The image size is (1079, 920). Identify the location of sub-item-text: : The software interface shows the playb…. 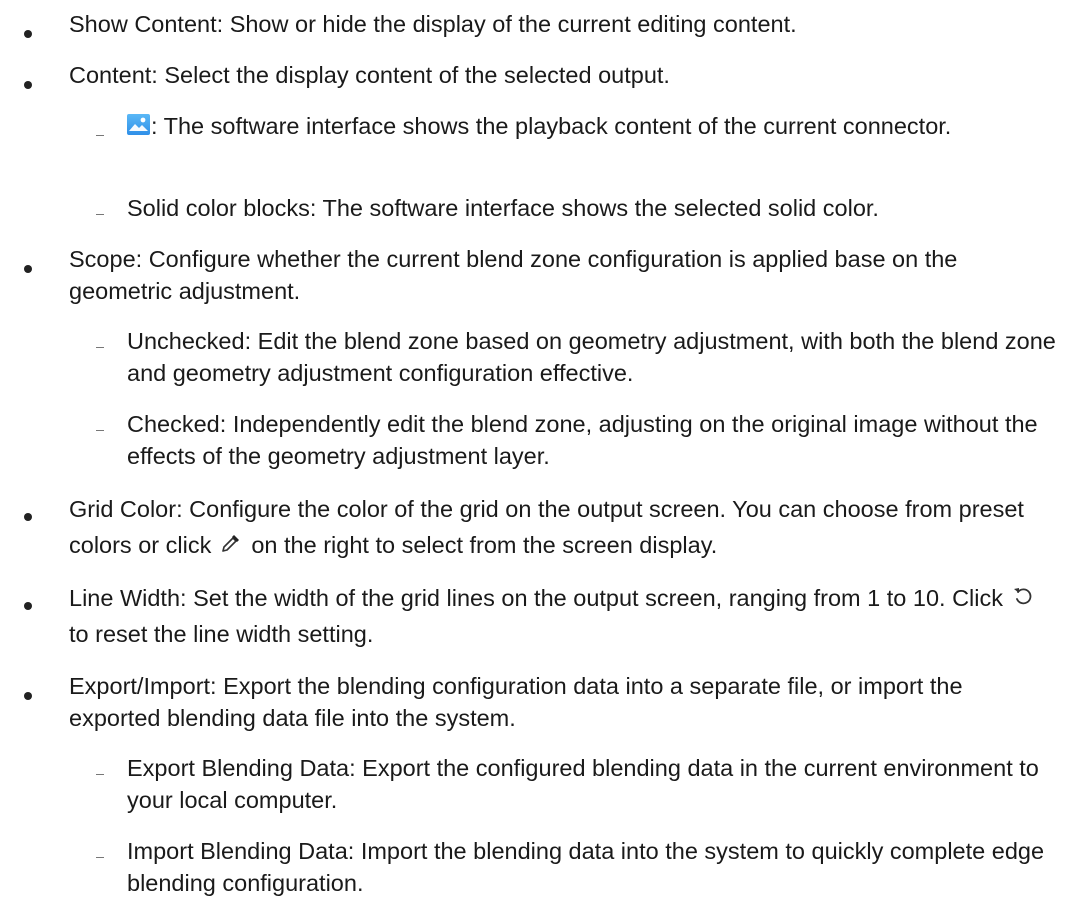
(582, 126).